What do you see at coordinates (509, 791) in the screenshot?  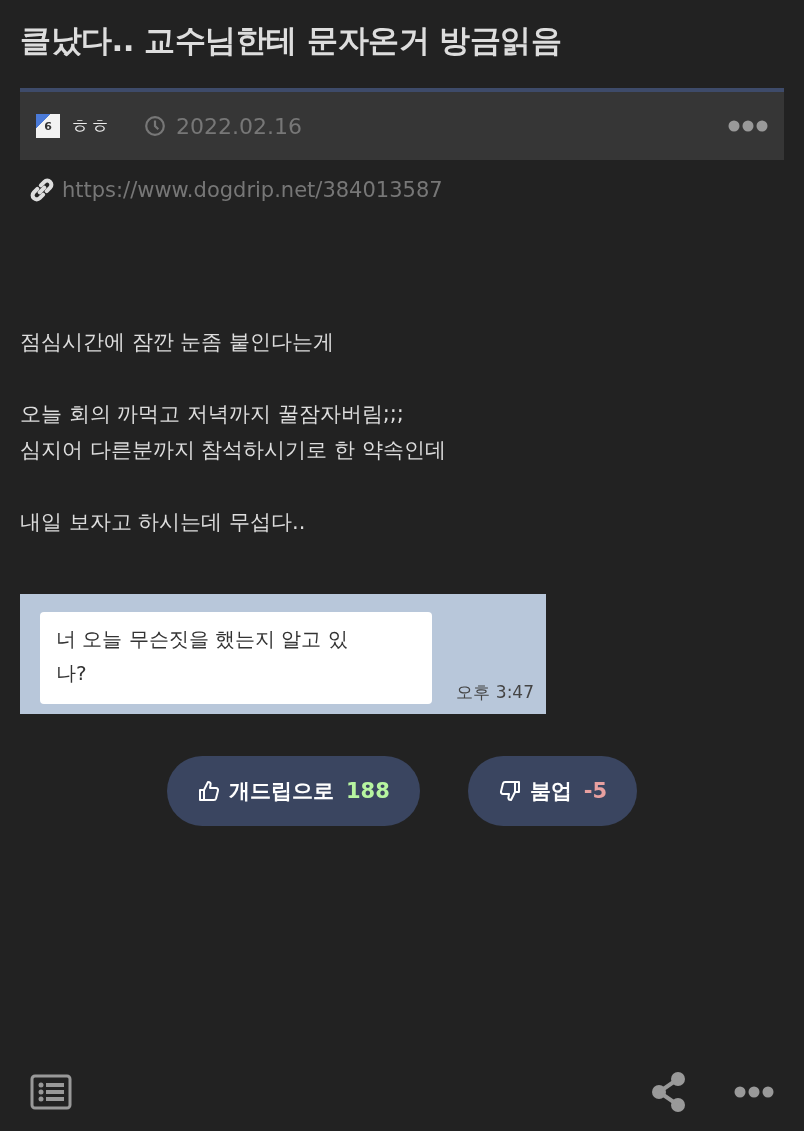 I see `thumbs-down-icon` at bounding box center [509, 791].